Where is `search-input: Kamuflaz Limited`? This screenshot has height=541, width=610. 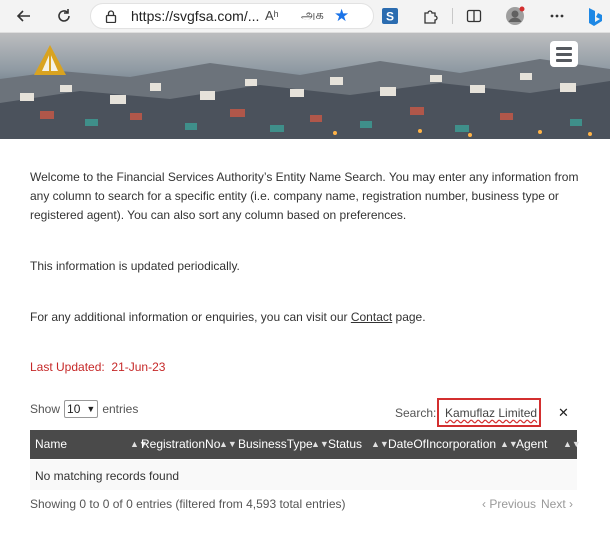 search-input: Kamuflaz Limited is located at coordinates (489, 412).